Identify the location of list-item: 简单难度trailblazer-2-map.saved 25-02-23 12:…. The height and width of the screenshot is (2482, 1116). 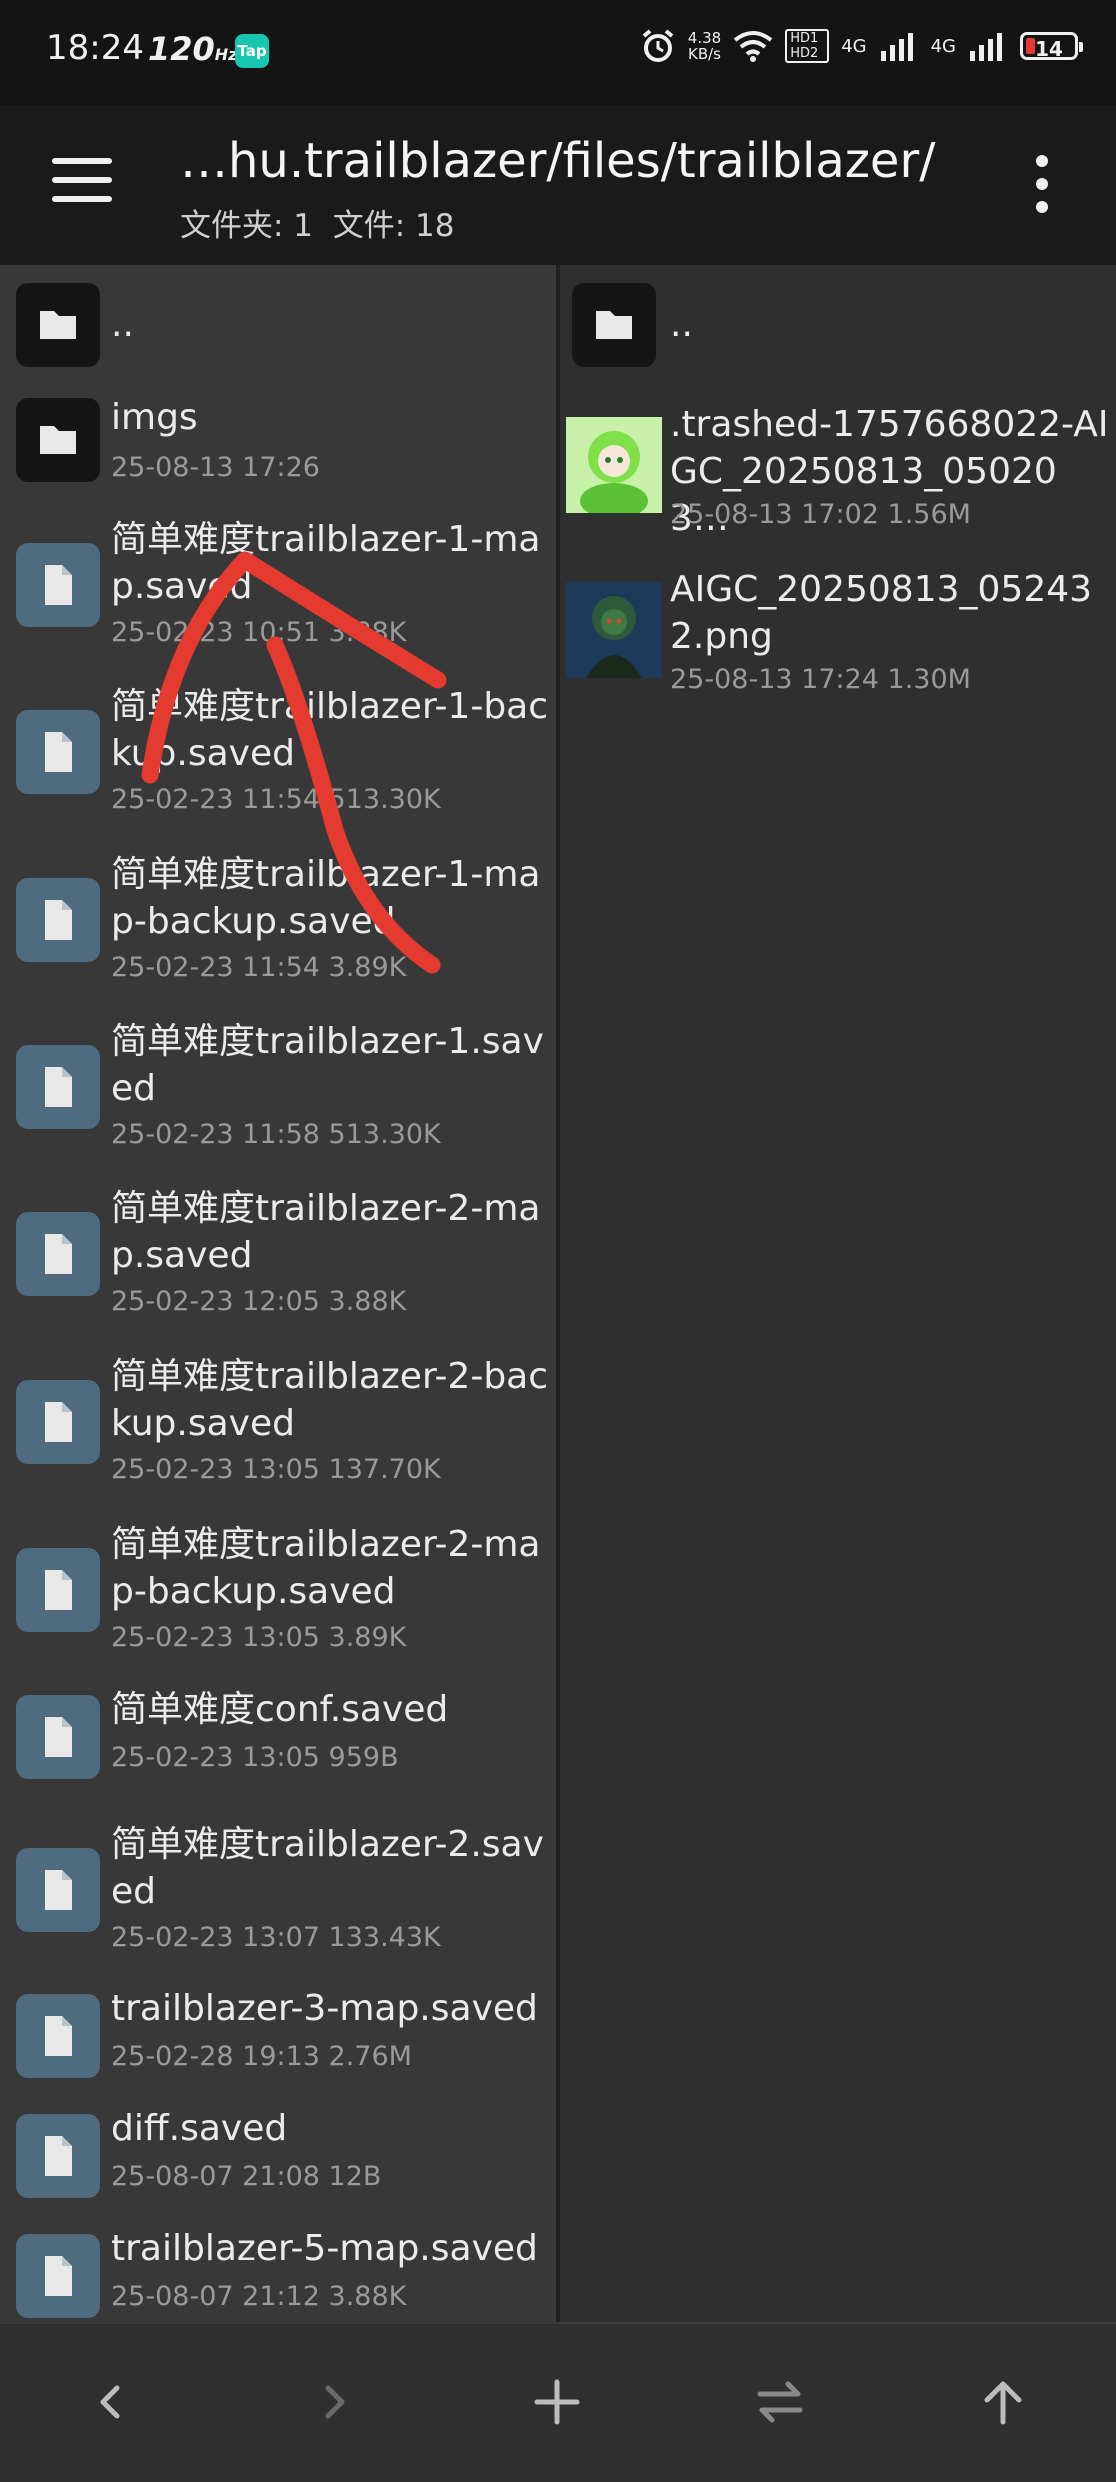
(278, 1262).